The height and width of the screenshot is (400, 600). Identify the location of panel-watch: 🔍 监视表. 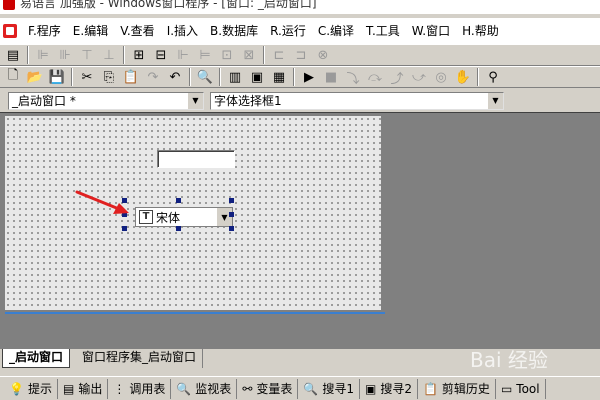
(204, 388).